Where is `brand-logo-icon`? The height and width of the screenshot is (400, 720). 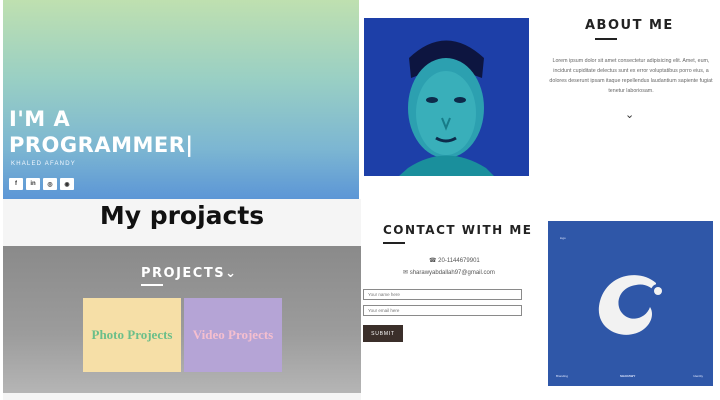
brand-logo-icon is located at coordinates (631, 305).